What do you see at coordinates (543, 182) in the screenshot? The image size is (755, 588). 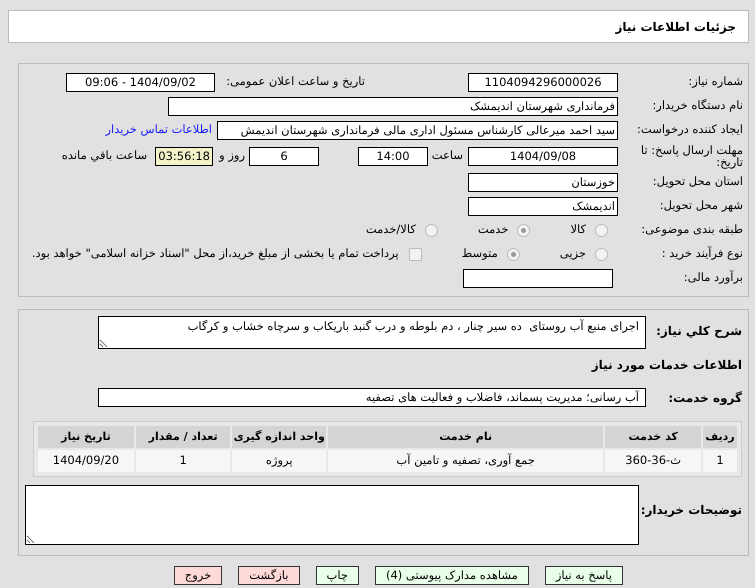 I see `text-field: خوزستان` at bounding box center [543, 182].